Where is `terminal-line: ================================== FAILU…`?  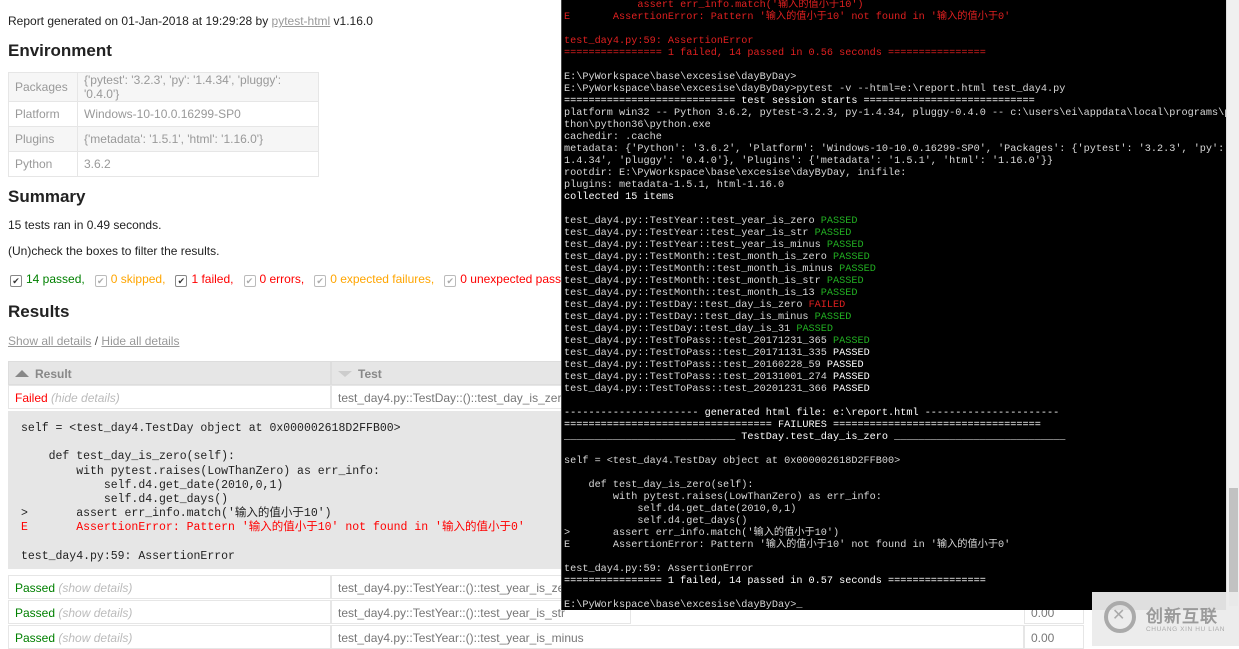 terminal-line: ================================== FAILU… is located at coordinates (802, 425).